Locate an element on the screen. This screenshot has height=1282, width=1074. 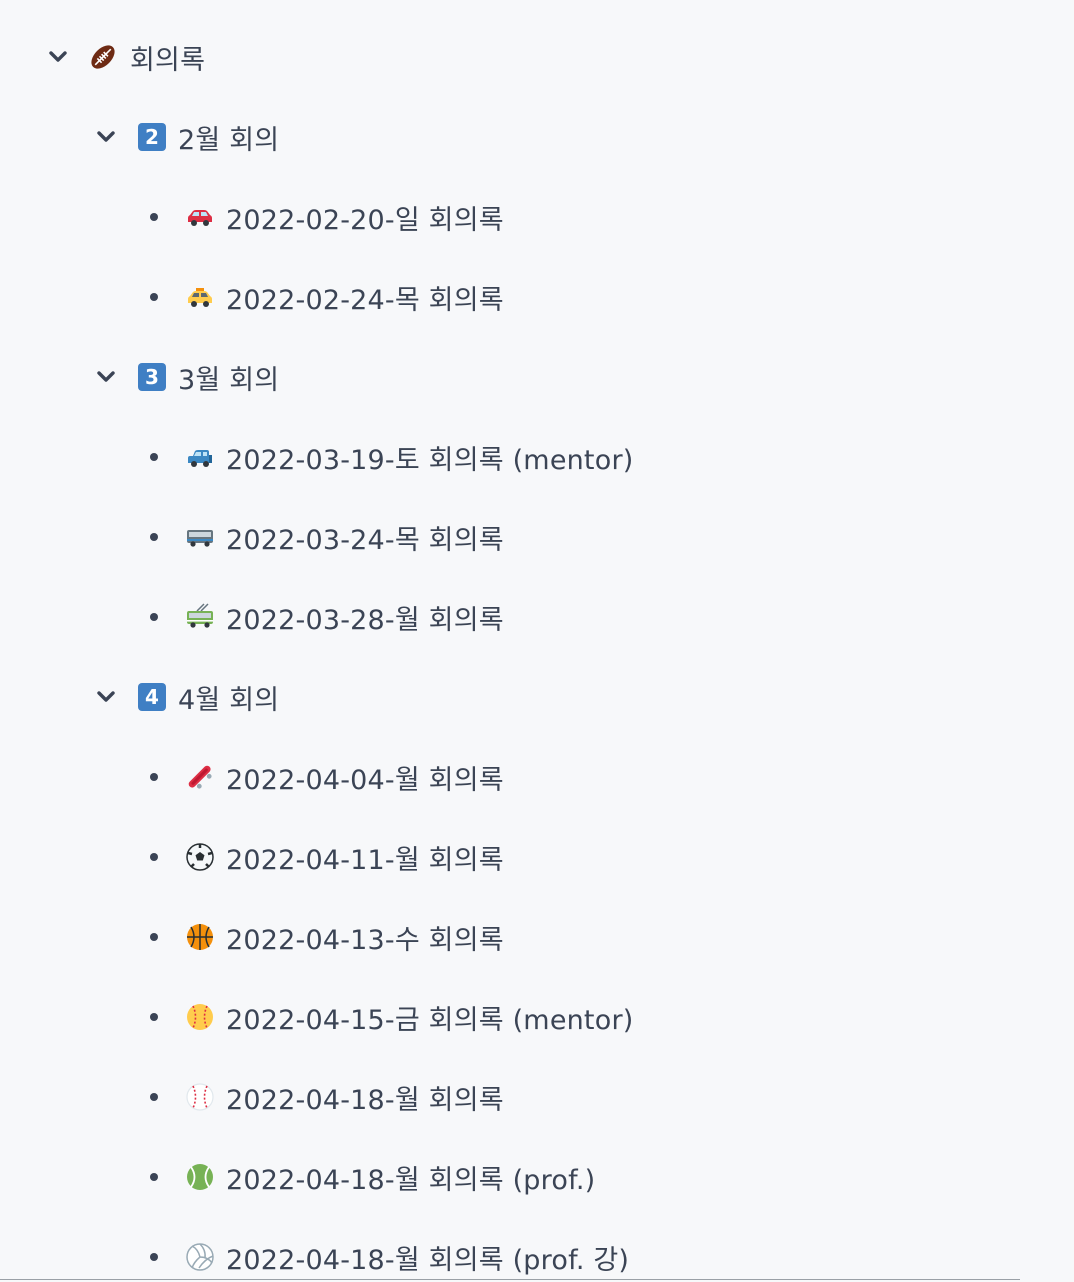
group-2: 2 2월 회의 is located at coordinates (139, 137).